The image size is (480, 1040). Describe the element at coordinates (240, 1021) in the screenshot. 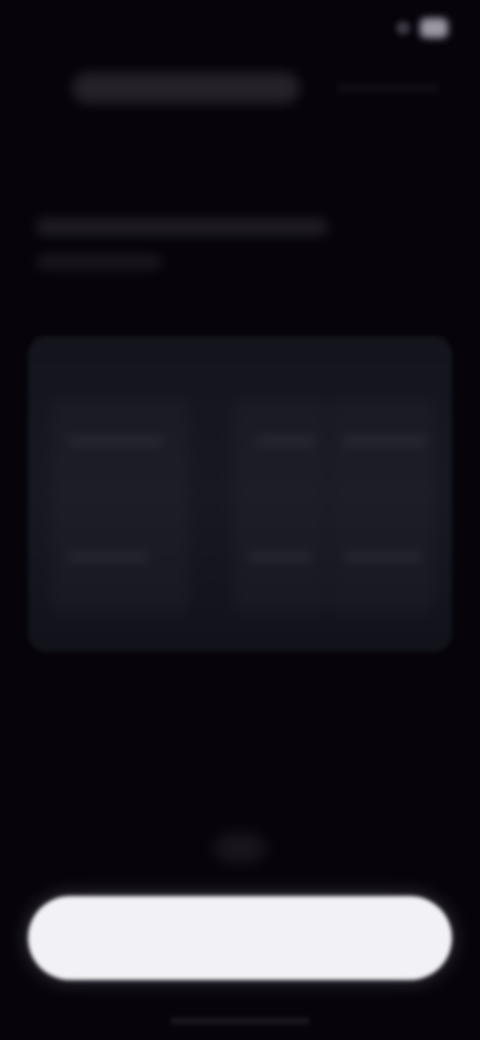

I see `home-indicator` at that location.